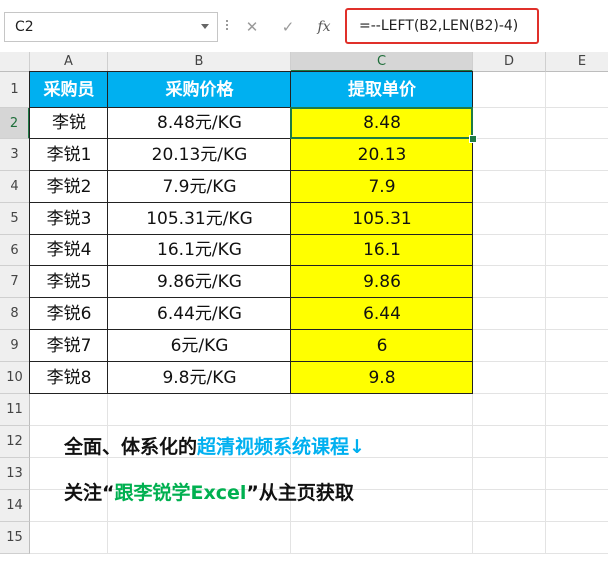 The width and height of the screenshot is (608, 564). What do you see at coordinates (300, 493) in the screenshot?
I see `promo-line-2-text-c: ”从主页获取` at bounding box center [300, 493].